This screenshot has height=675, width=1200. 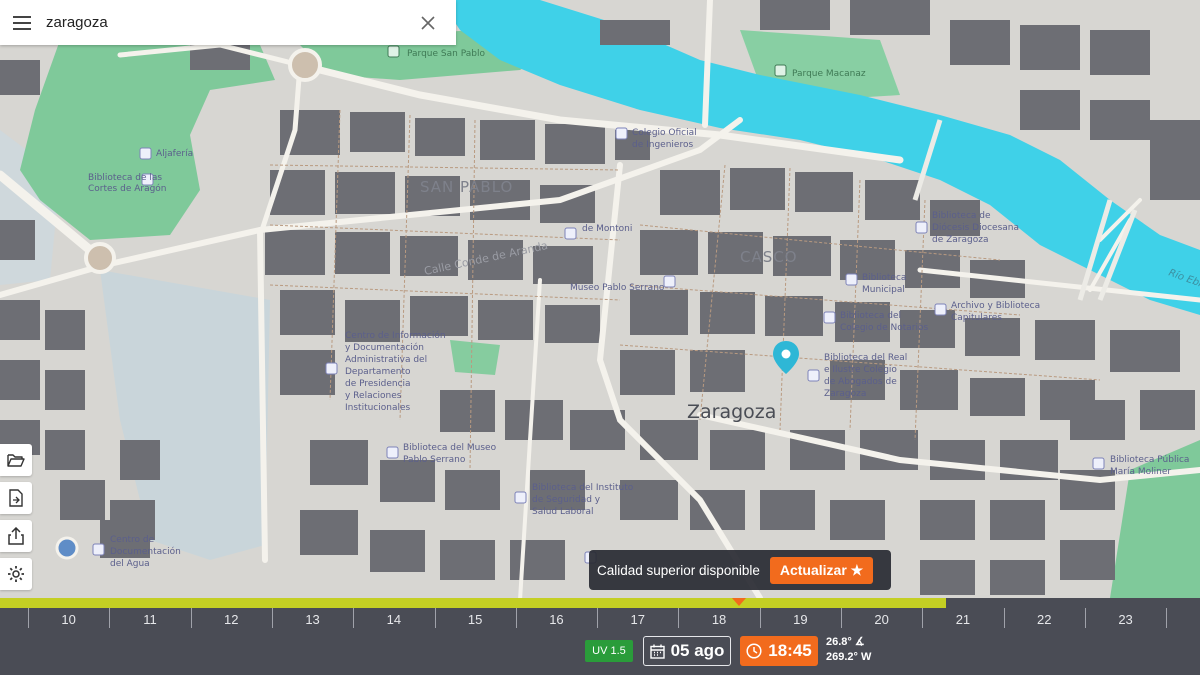 I want to click on hour-label: 18, so click(x=719, y=619).